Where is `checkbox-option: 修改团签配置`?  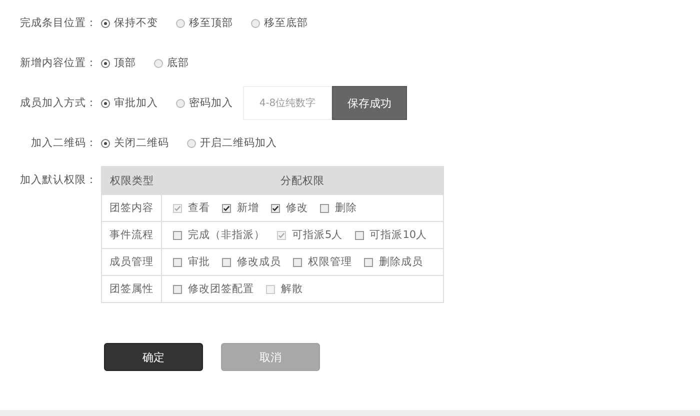
checkbox-option: 修改团签配置 is located at coordinates (213, 289).